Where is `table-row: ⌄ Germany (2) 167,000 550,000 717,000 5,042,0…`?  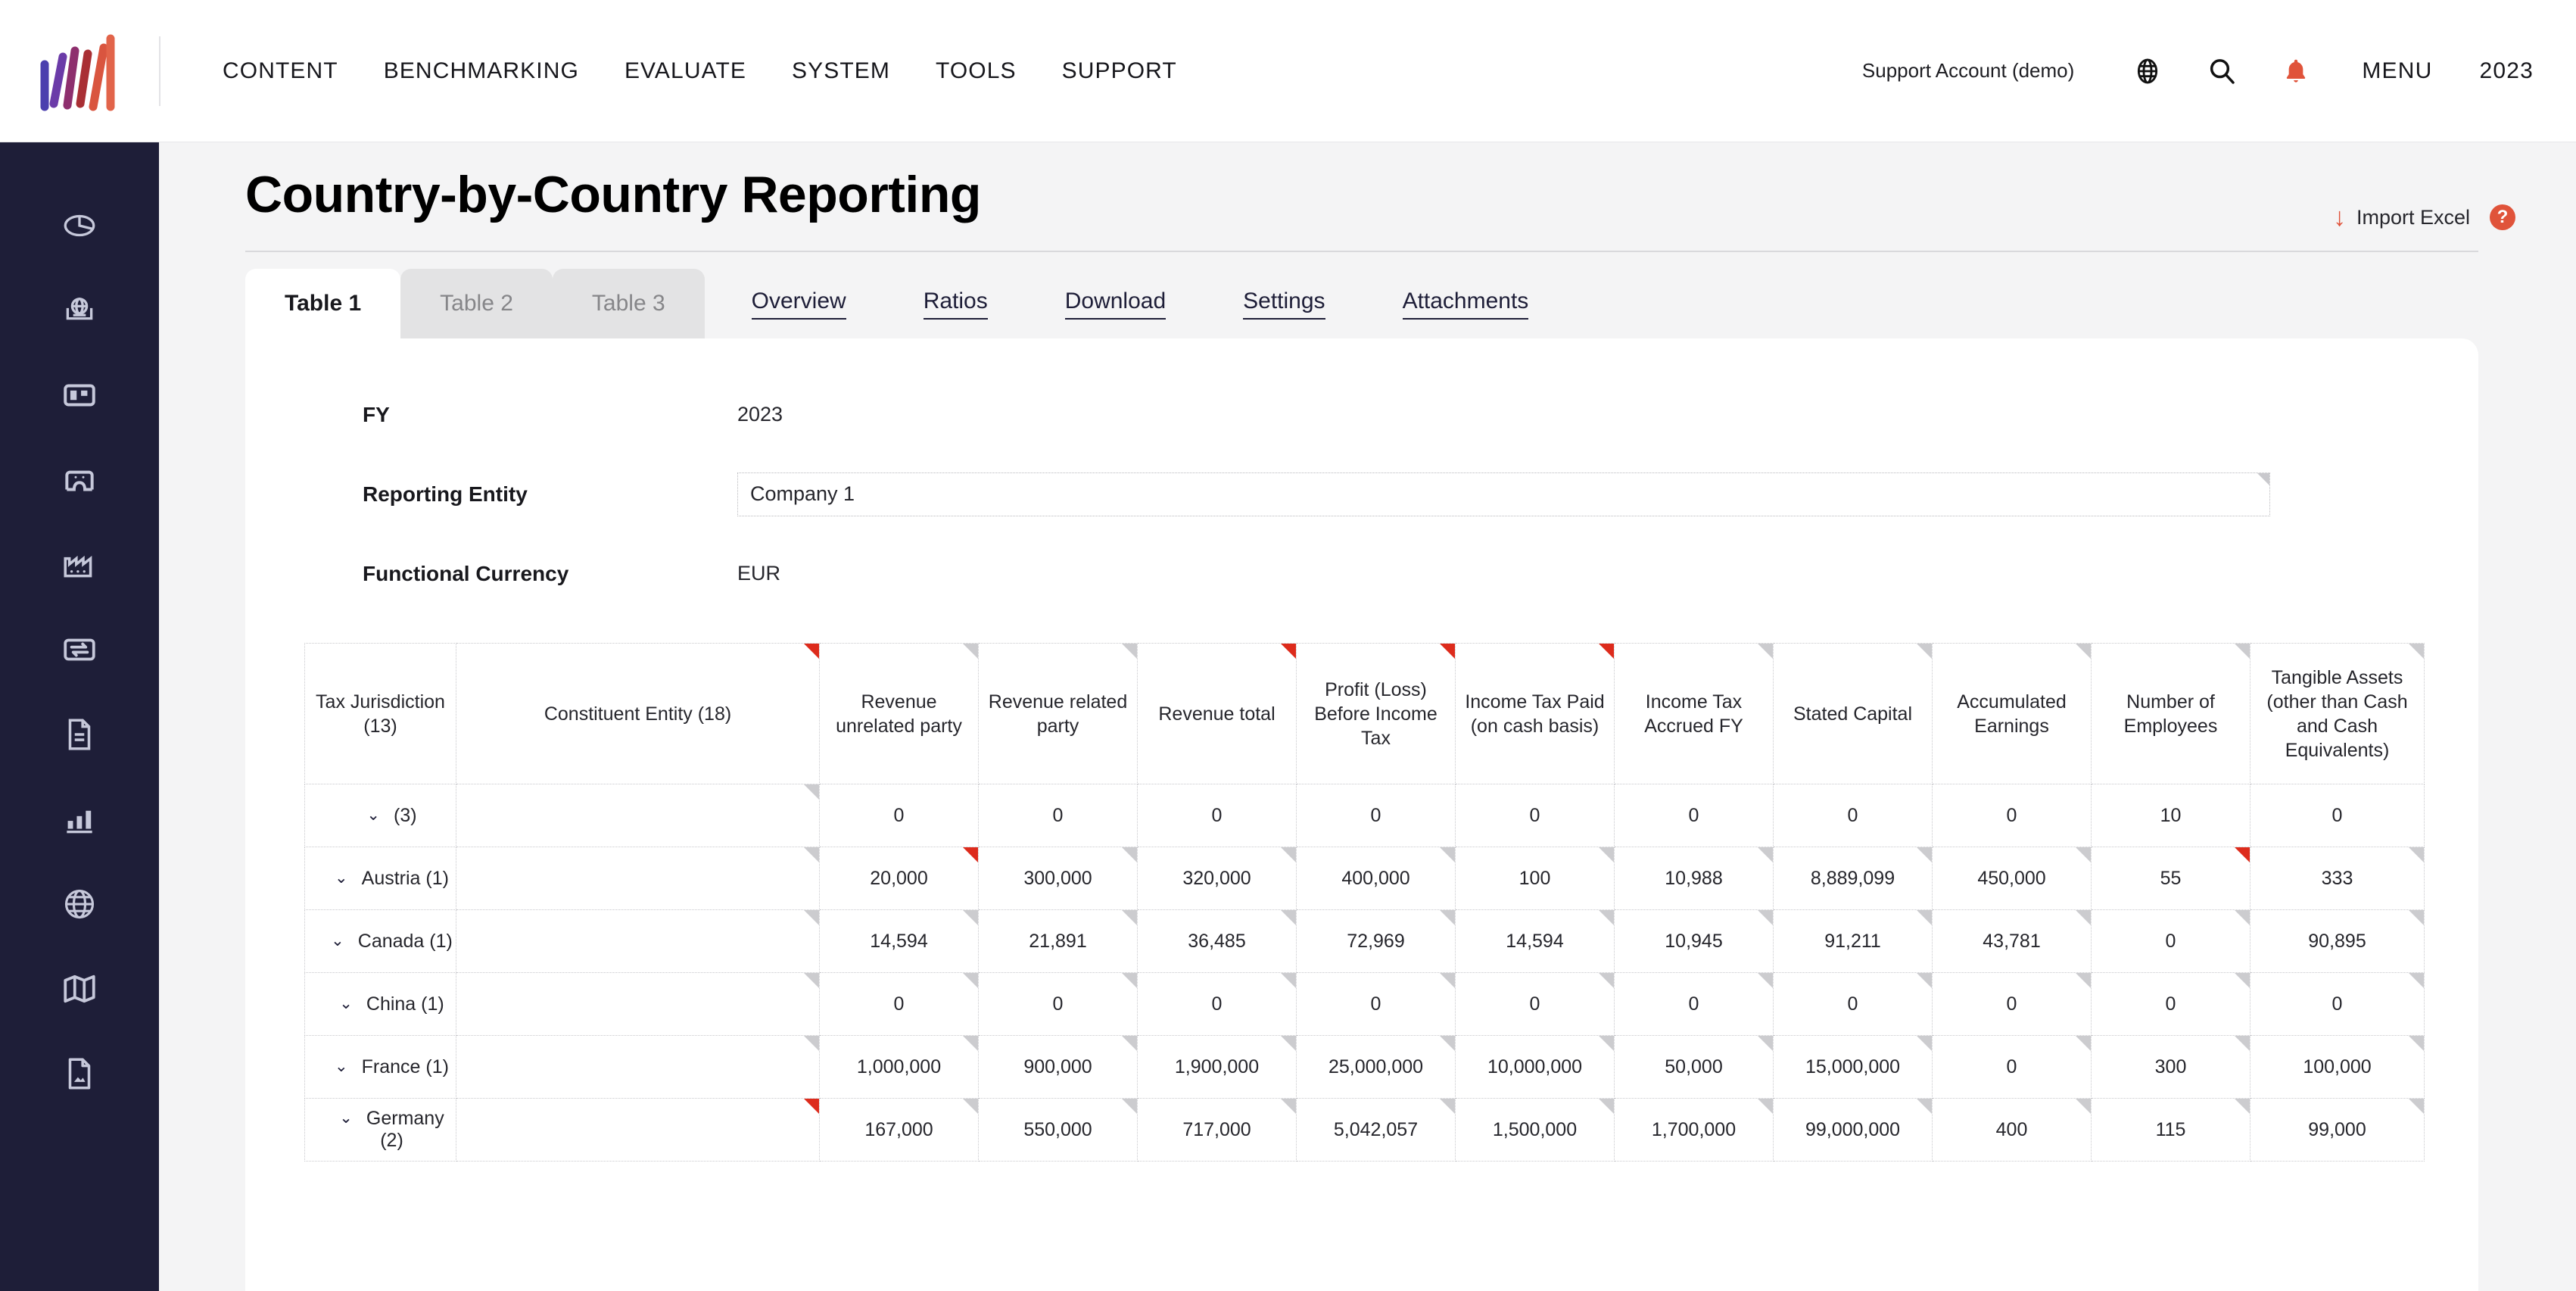 table-row: ⌄ Germany (2) 167,000 550,000 717,000 5,042,0… is located at coordinates (1364, 1130).